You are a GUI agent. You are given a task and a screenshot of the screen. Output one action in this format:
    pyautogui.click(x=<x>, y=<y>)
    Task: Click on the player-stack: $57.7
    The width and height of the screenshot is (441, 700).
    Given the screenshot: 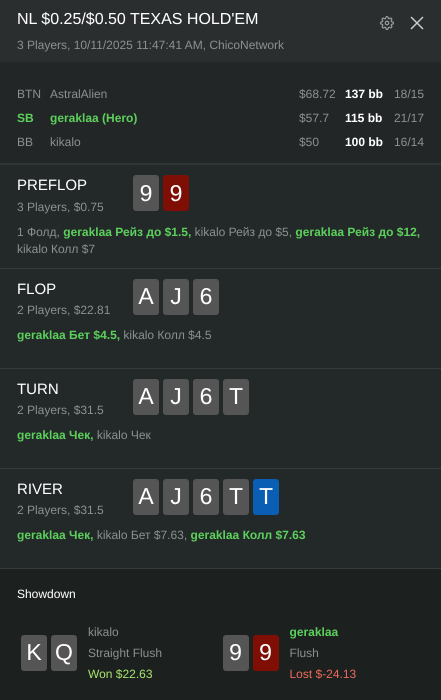 What is the action you would take?
    pyautogui.click(x=314, y=118)
    